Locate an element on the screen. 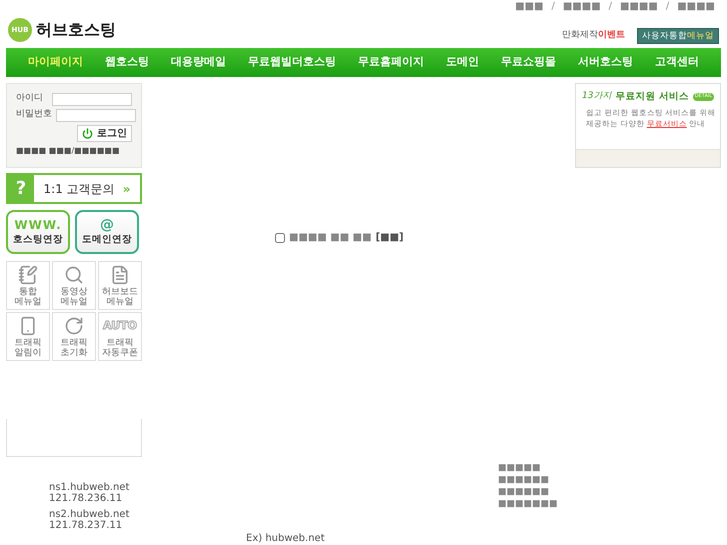  tool-button: AUTO 트래픽 자동쿠폰 is located at coordinates (120, 336).